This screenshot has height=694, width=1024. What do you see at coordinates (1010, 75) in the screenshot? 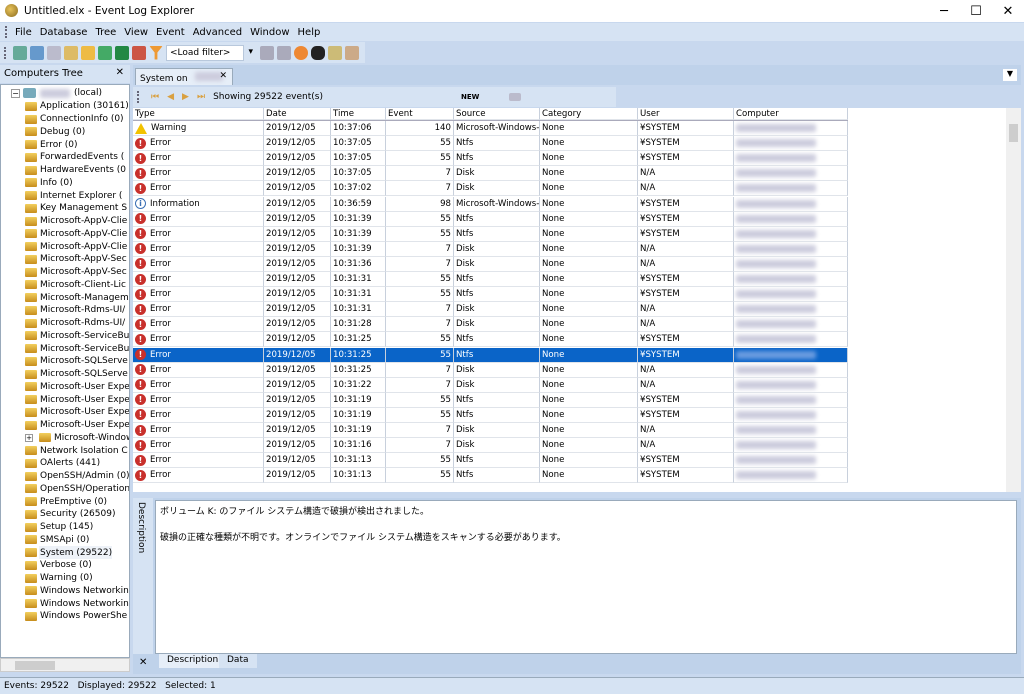
I see `tab-list-dropdown: ▼` at bounding box center [1010, 75].